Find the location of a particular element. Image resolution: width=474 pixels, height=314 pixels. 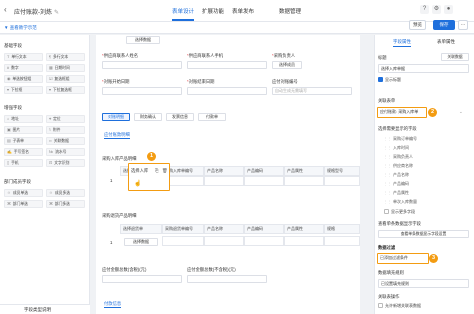

end-date-input is located at coordinates (227, 91).